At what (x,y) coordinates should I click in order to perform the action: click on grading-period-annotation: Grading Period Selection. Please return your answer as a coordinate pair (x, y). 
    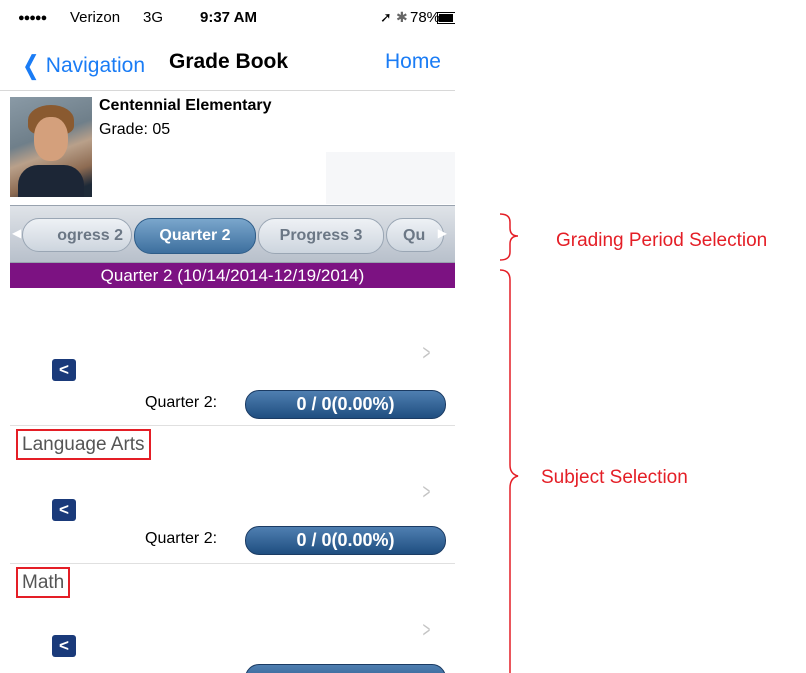
    Looking at the image, I should click on (662, 240).